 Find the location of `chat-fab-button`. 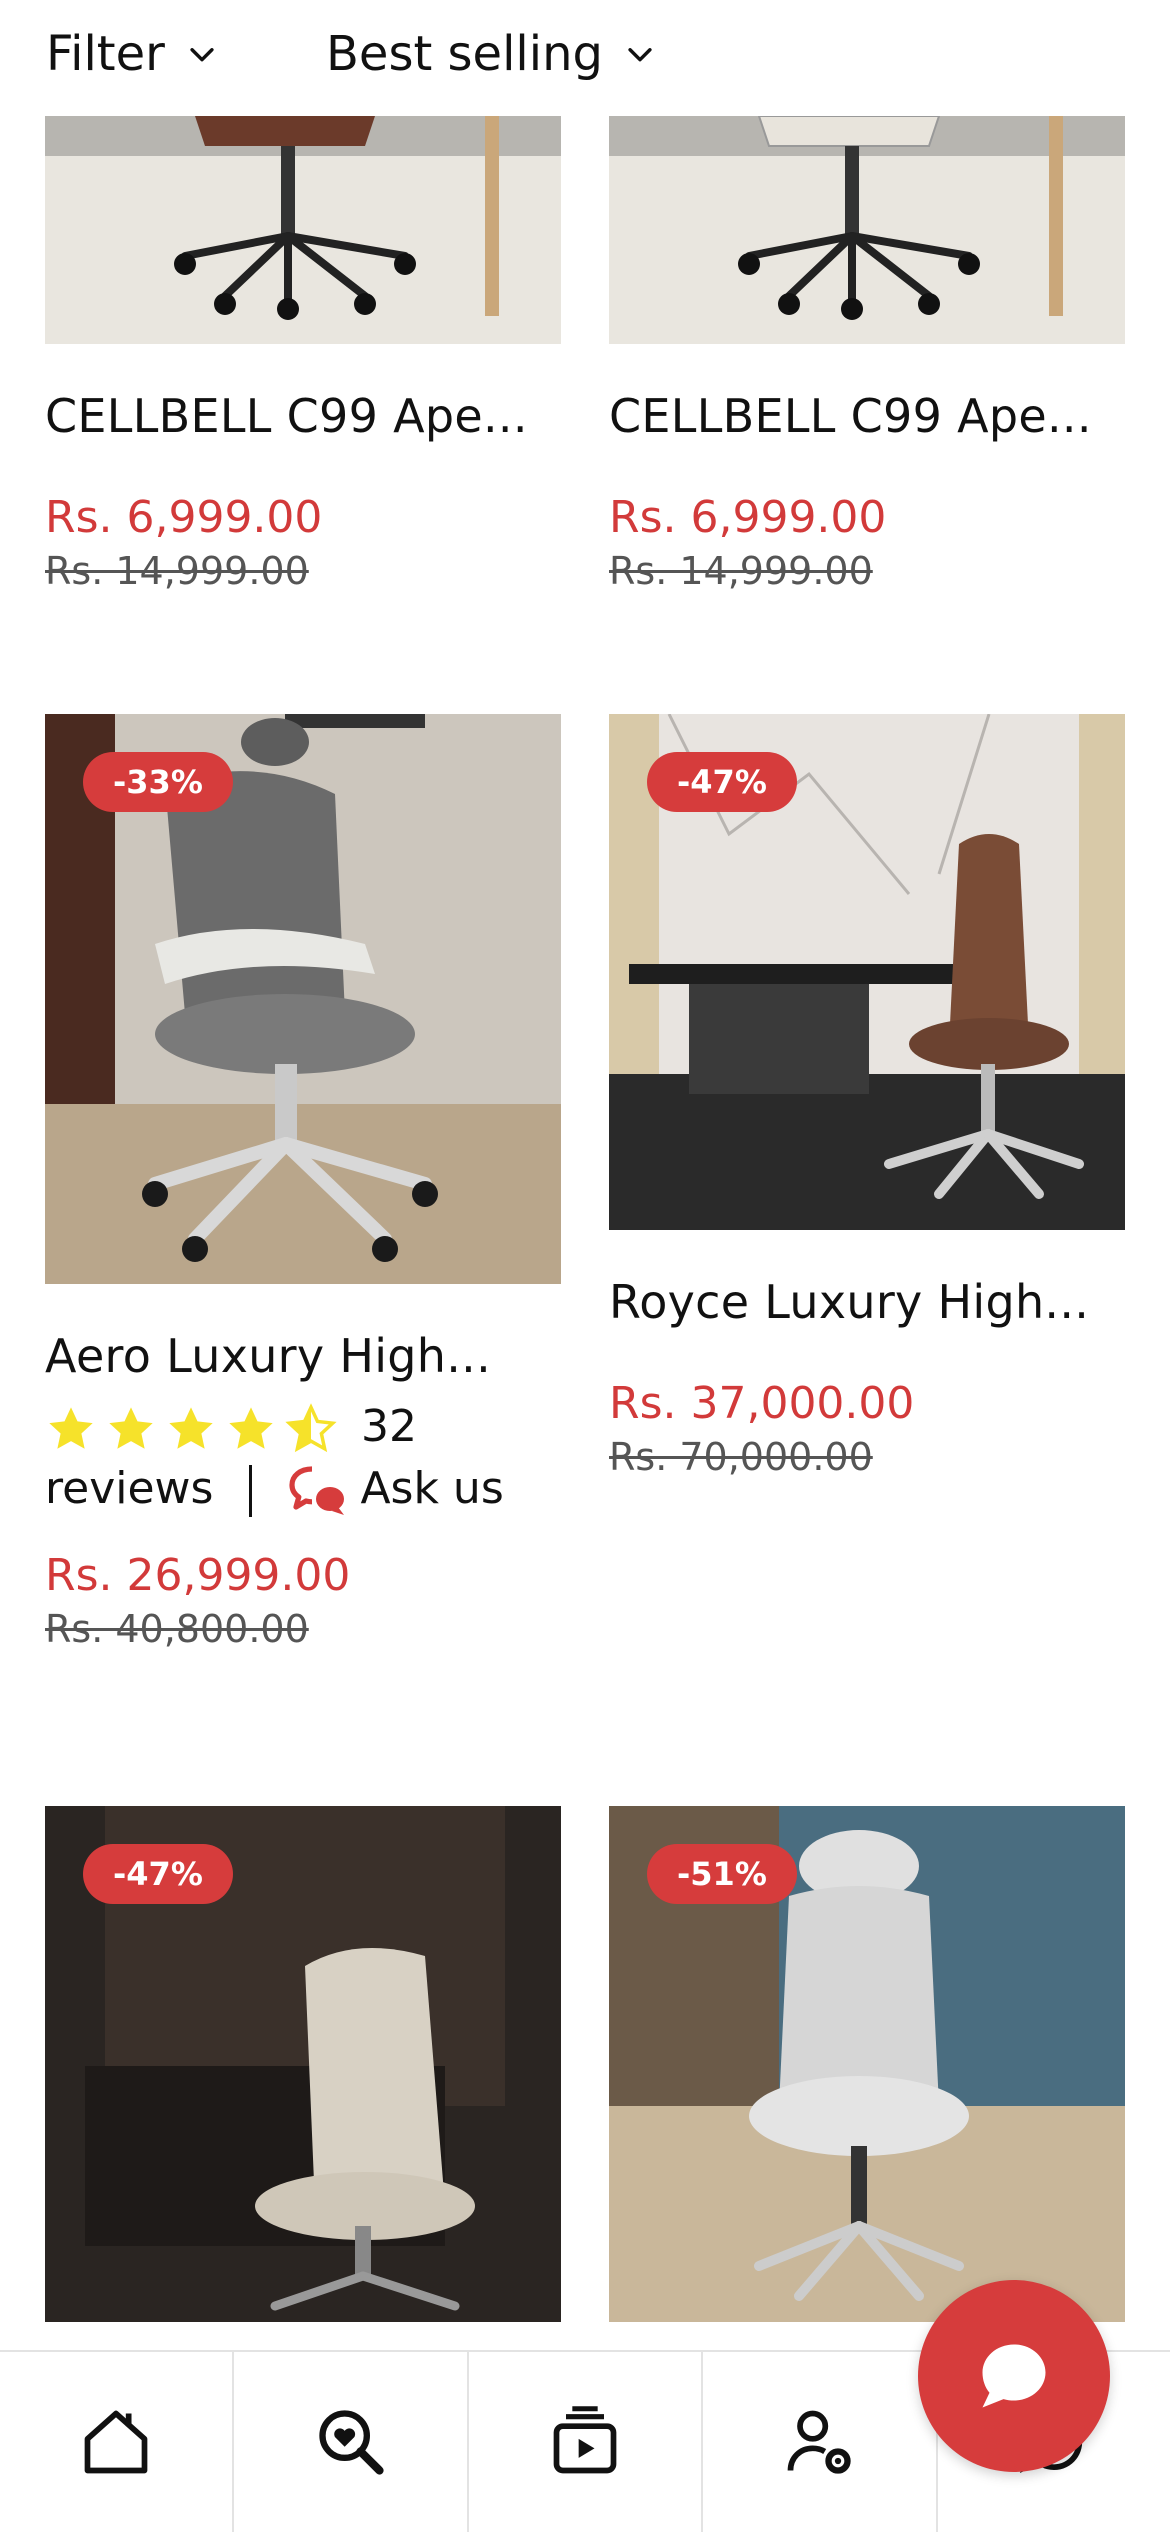

chat-fab-button is located at coordinates (1014, 2376).